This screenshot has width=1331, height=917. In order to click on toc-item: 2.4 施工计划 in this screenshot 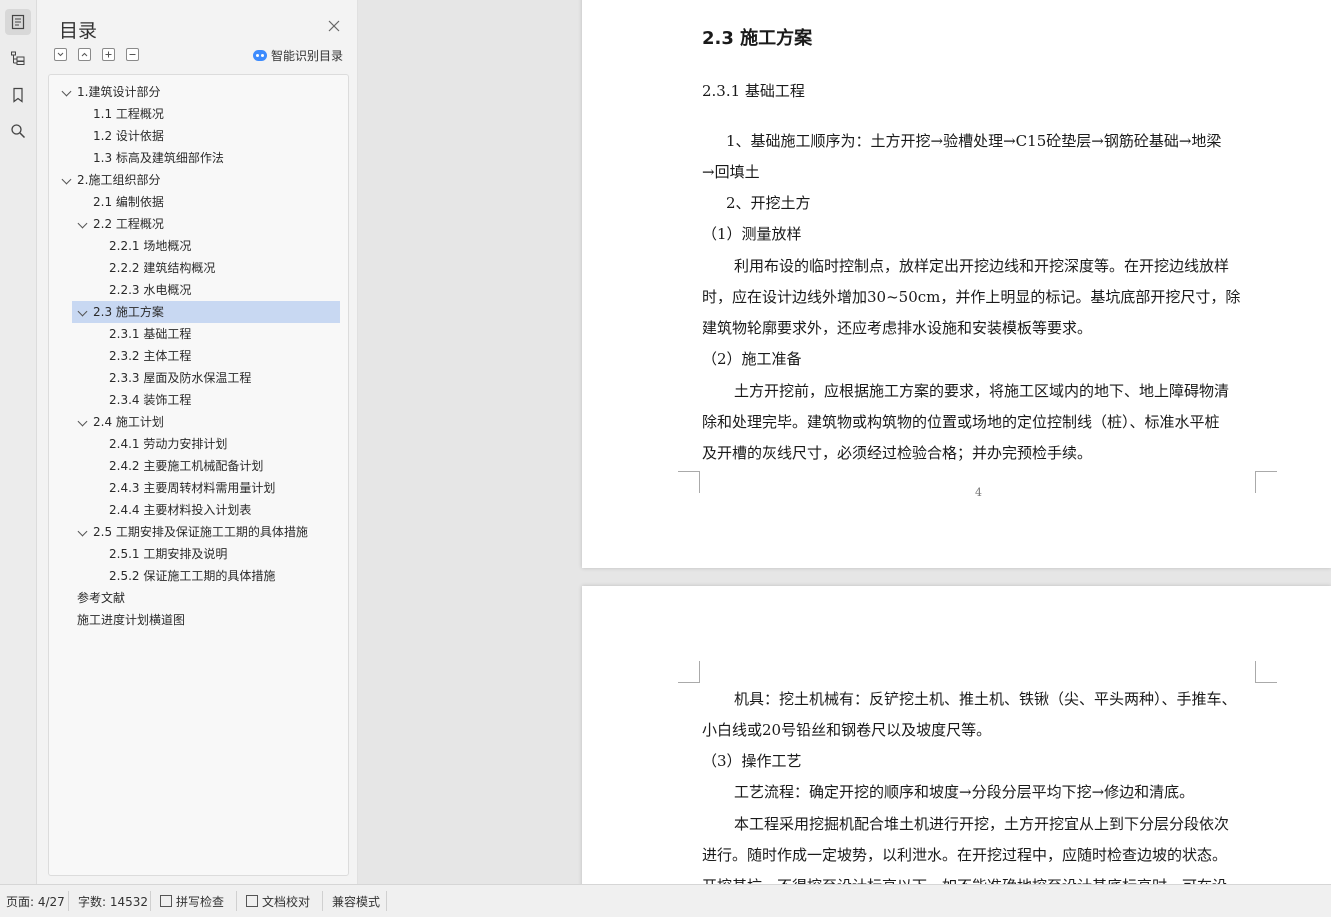, I will do `click(120, 422)`.